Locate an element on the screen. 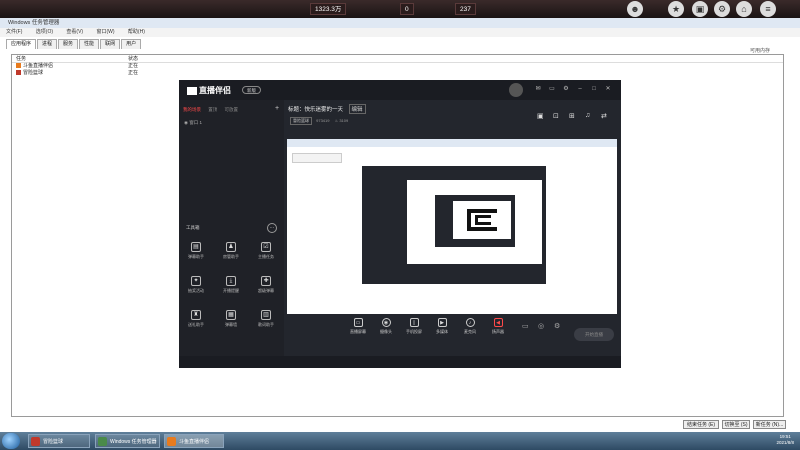 This screenshot has width=800, height=450. tab-networking: 联网 is located at coordinates (110, 44).